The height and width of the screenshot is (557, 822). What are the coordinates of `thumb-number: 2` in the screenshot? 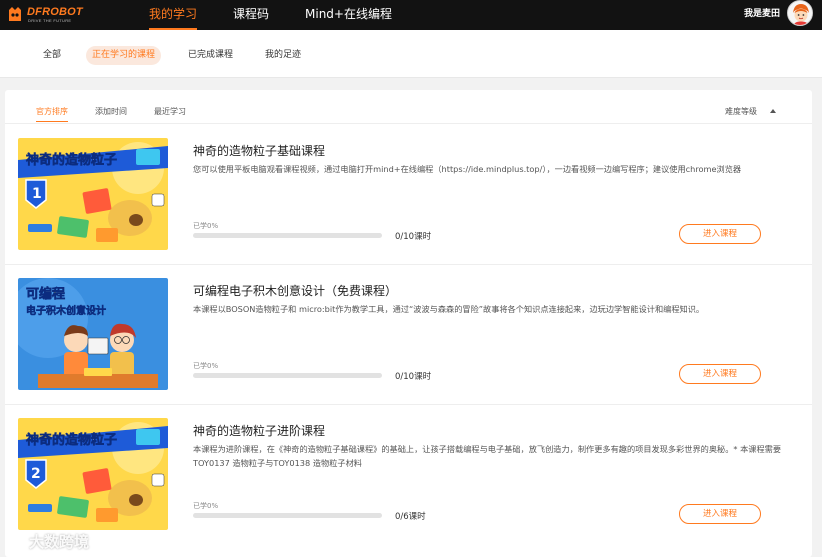 It's located at (36, 474).